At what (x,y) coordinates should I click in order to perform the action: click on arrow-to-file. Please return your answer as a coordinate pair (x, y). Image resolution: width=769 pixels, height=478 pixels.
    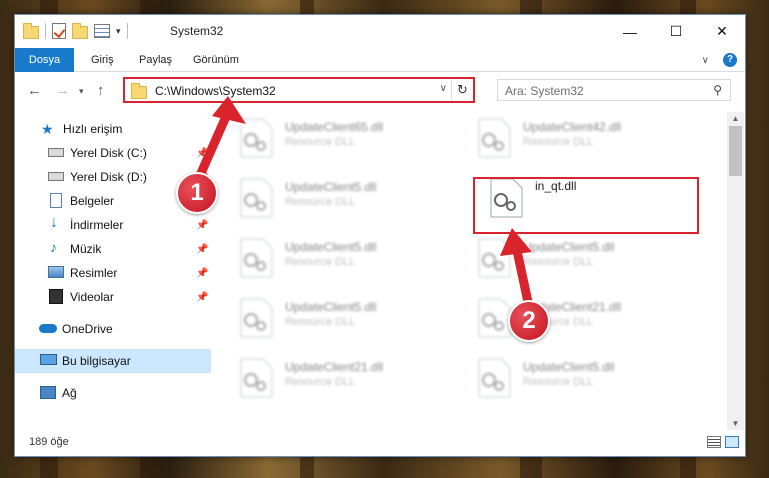
    Looking at the image, I should click on (522, 274).